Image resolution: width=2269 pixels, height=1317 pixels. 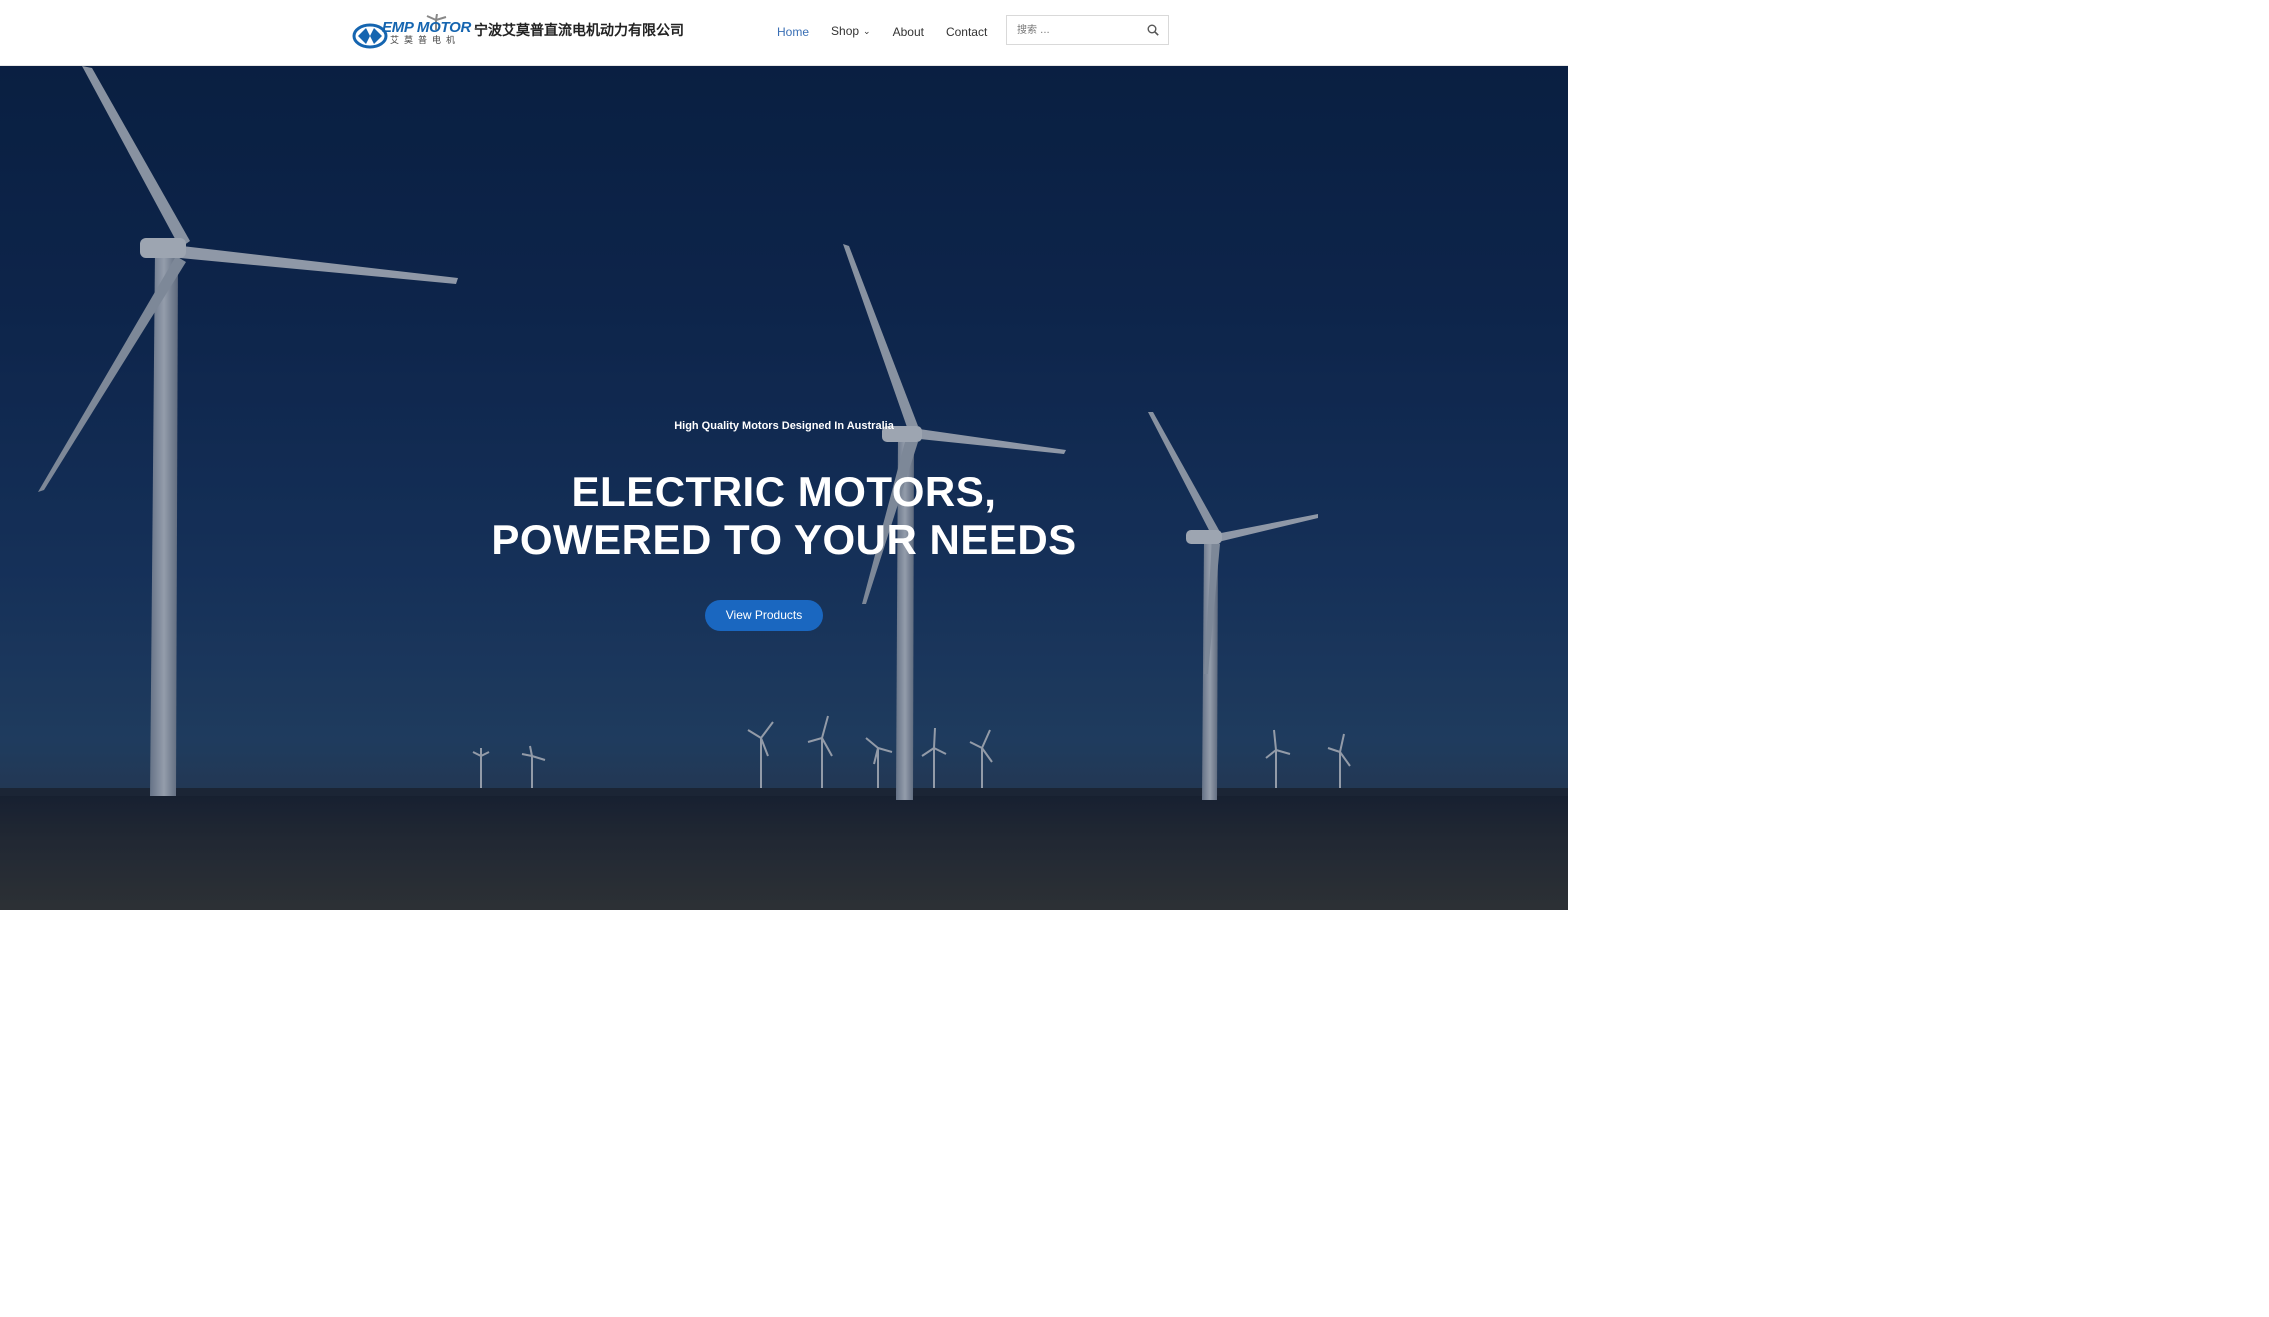 I want to click on nav-item-home: Home, so click(x=793, y=32).